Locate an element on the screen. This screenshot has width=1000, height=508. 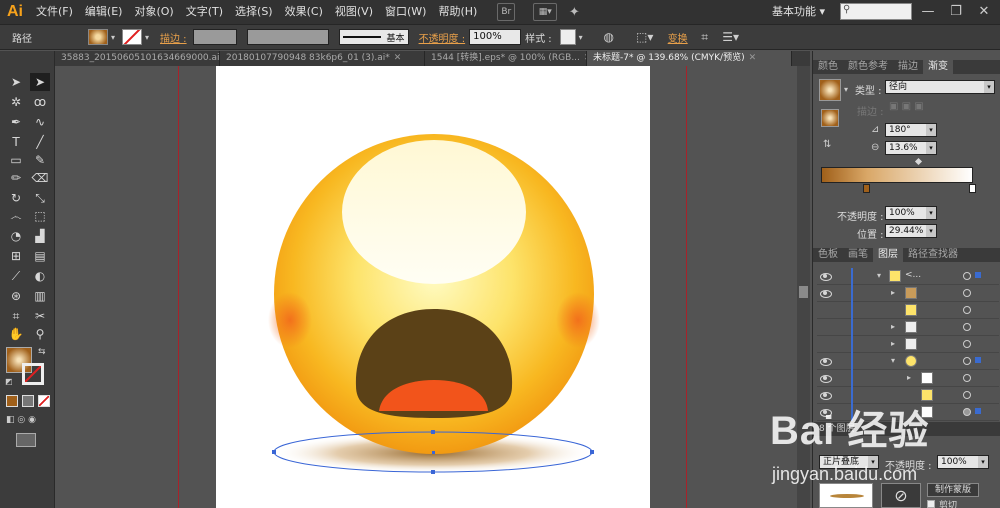
blend-tool-icon: ◐ is located at coordinates (40, 276).